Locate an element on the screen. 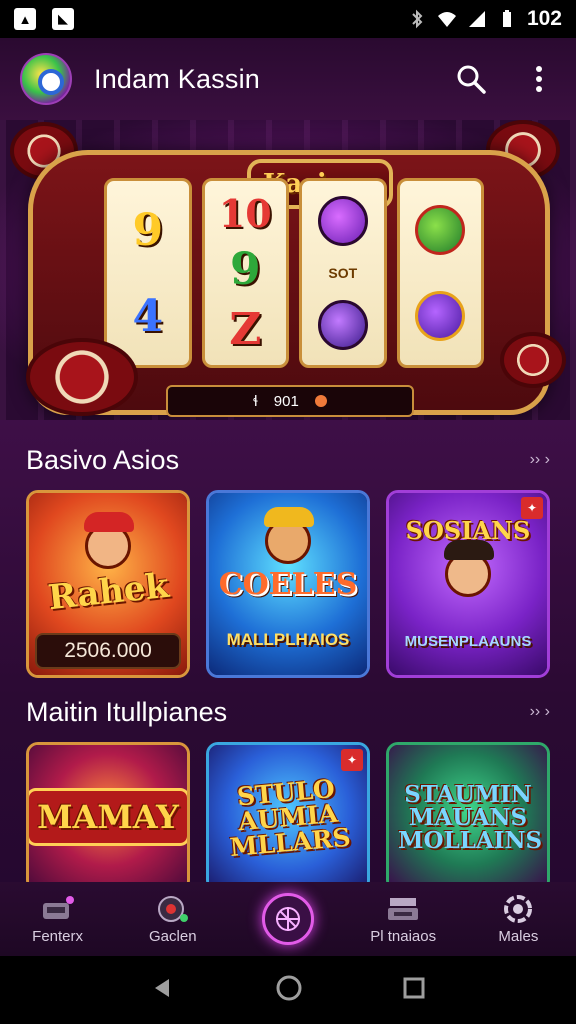 This screenshot has width=576, height=1024. section-header: Maitin Itullpianes ›› › is located at coordinates (288, 712).